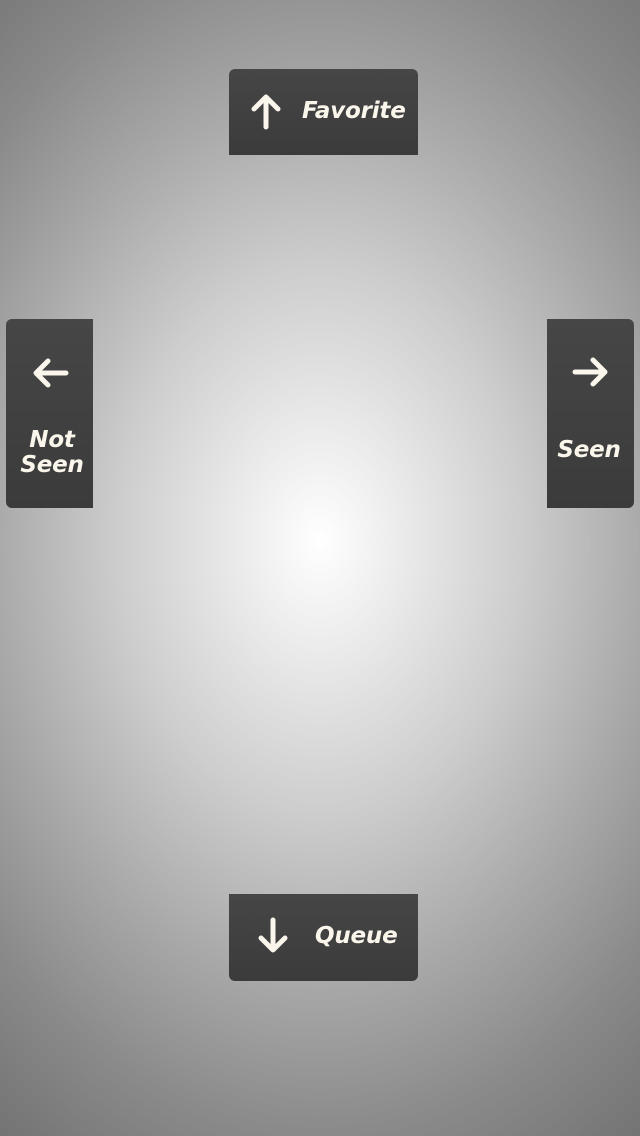 The image size is (640, 1136). I want to click on favorite-swipe-button: Favorite, so click(323, 112).